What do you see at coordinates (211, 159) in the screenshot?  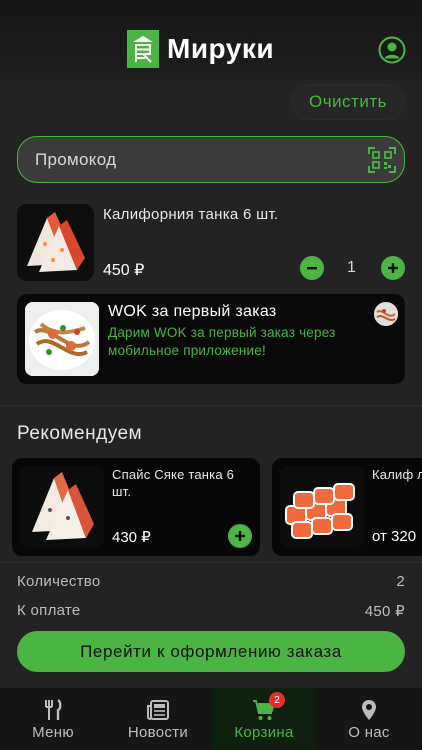 I see `promo-code-input: Промокод` at bounding box center [211, 159].